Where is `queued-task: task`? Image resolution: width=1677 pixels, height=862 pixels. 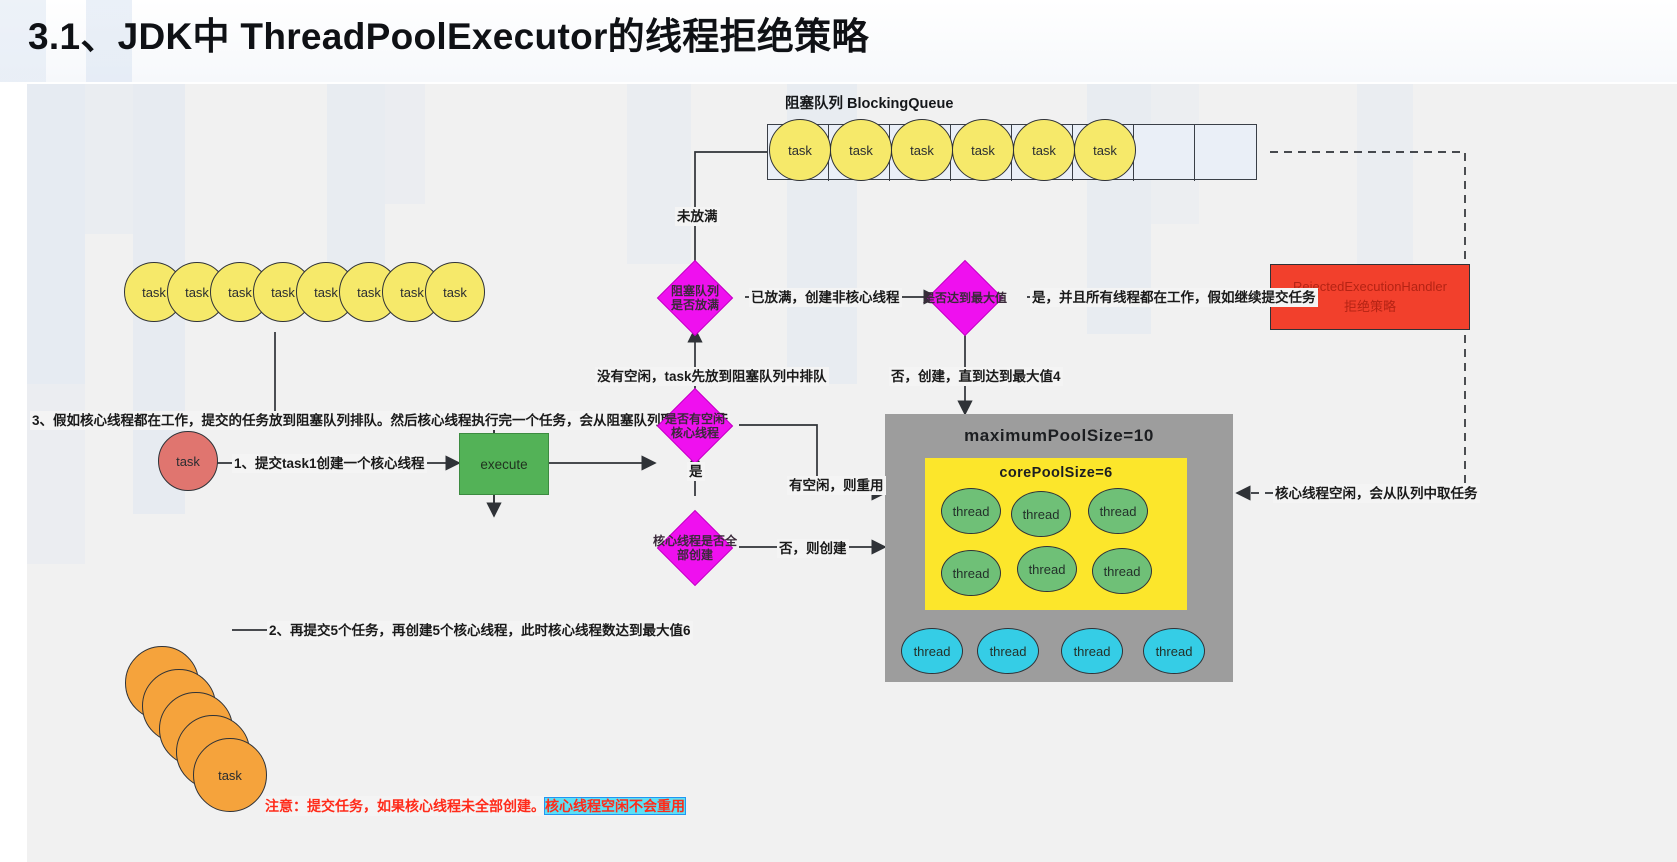 queued-task: task is located at coordinates (230, 775).